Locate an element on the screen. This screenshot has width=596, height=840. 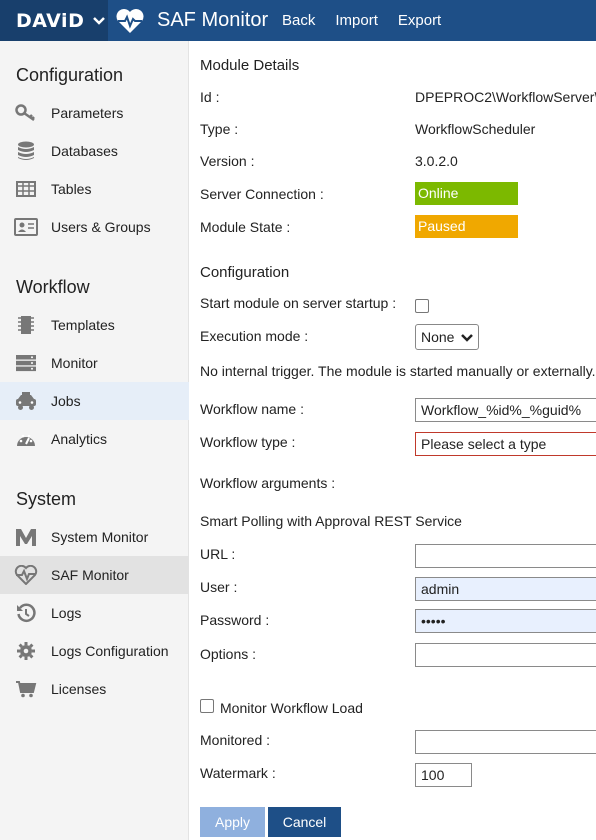
chip-icon is located at coordinates (26, 325).